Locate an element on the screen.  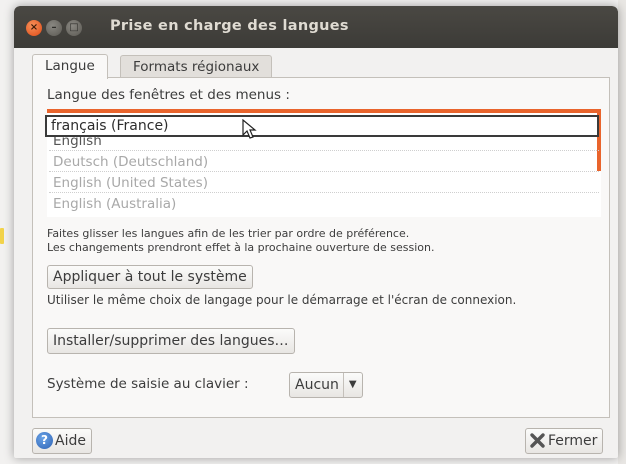
dragged-language-item: français (France) is located at coordinates (322, 126).